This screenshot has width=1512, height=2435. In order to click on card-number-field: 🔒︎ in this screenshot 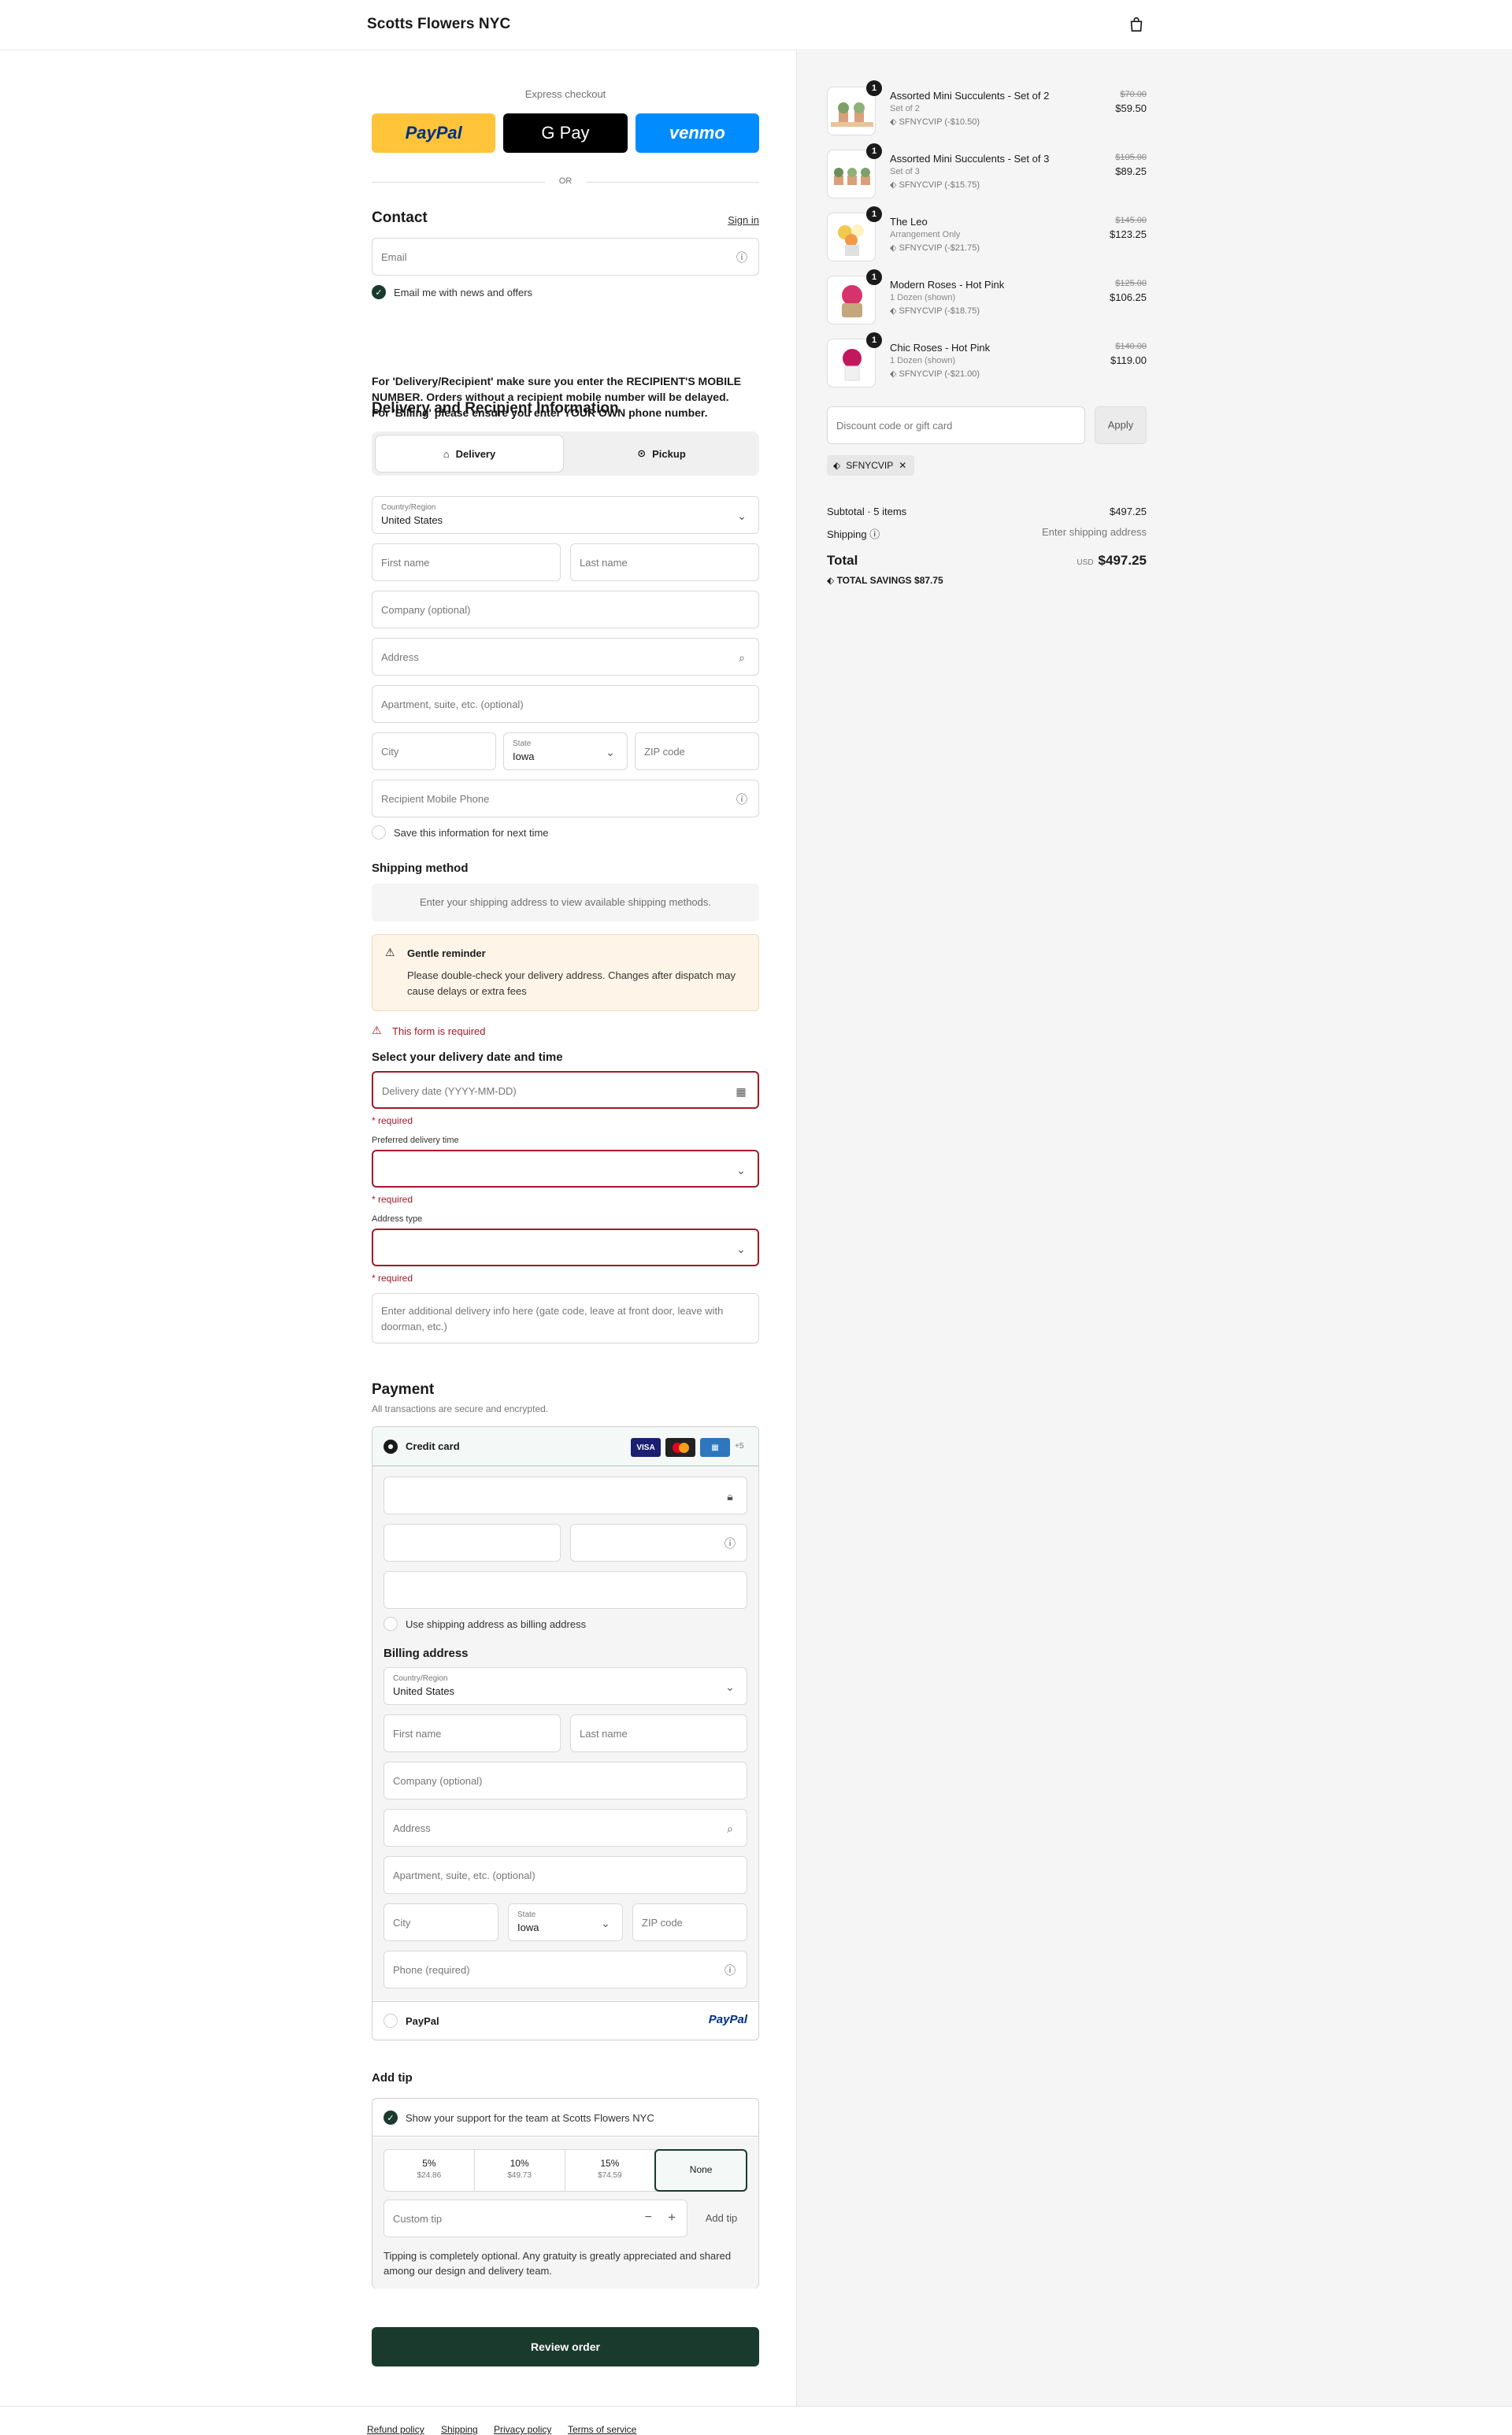, I will do `click(565, 1495)`.